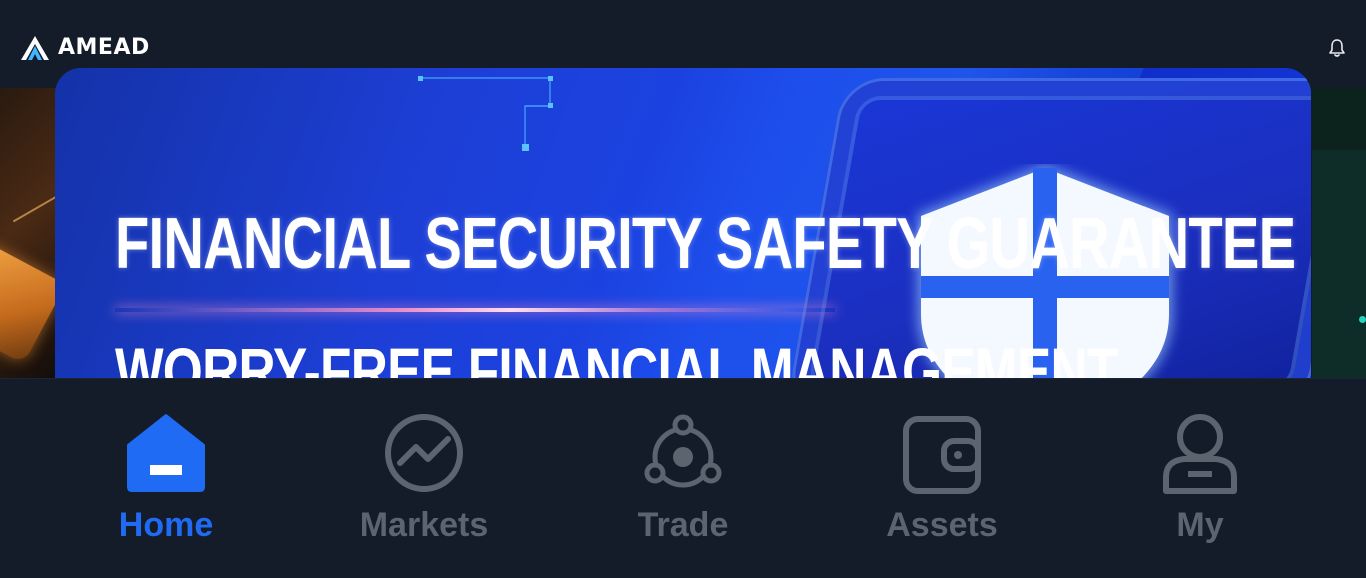 The width and height of the screenshot is (1366, 578). What do you see at coordinates (424, 525) in the screenshot?
I see `tab-markets-label: Markets` at bounding box center [424, 525].